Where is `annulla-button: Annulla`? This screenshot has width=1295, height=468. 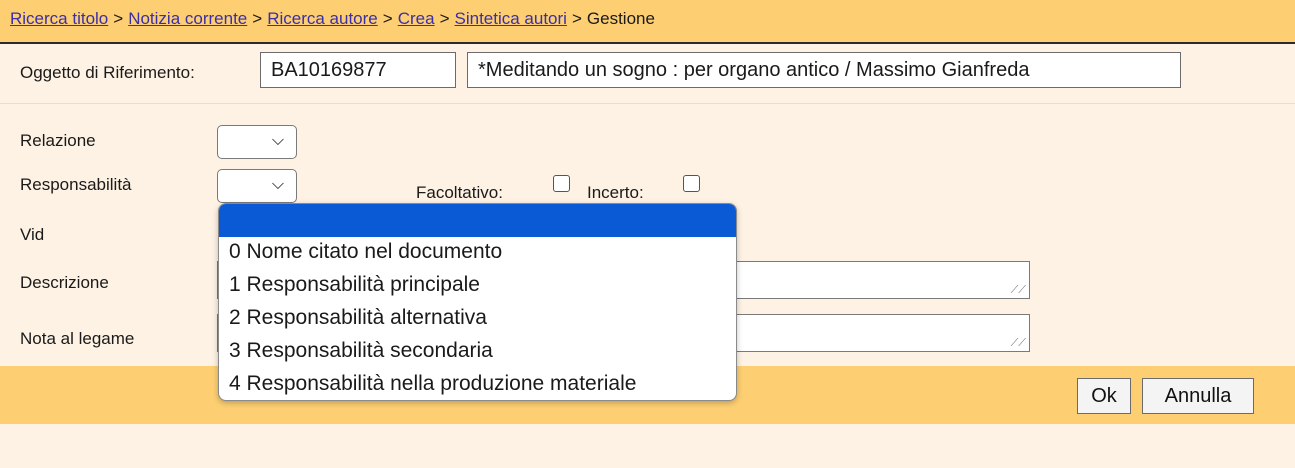
annulla-button: Annulla is located at coordinates (1198, 396).